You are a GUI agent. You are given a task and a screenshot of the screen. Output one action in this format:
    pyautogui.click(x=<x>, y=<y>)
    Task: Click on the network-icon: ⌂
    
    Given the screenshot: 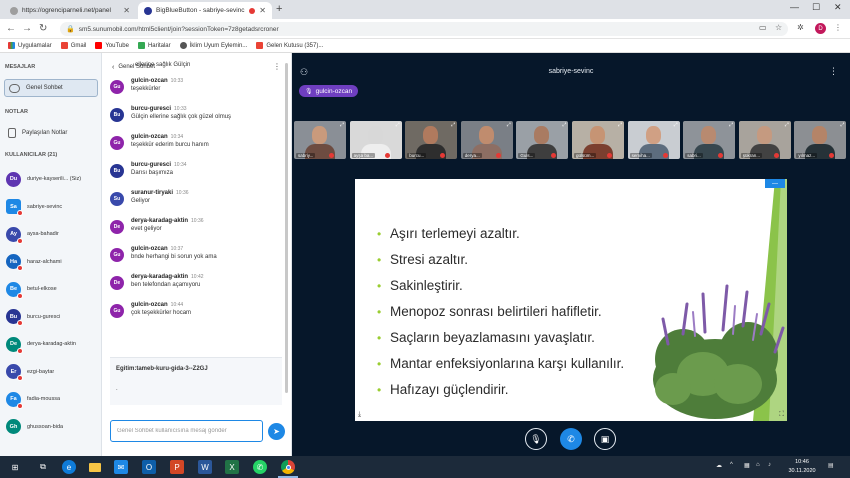 What is the action you would take?
    pyautogui.click(x=758, y=465)
    